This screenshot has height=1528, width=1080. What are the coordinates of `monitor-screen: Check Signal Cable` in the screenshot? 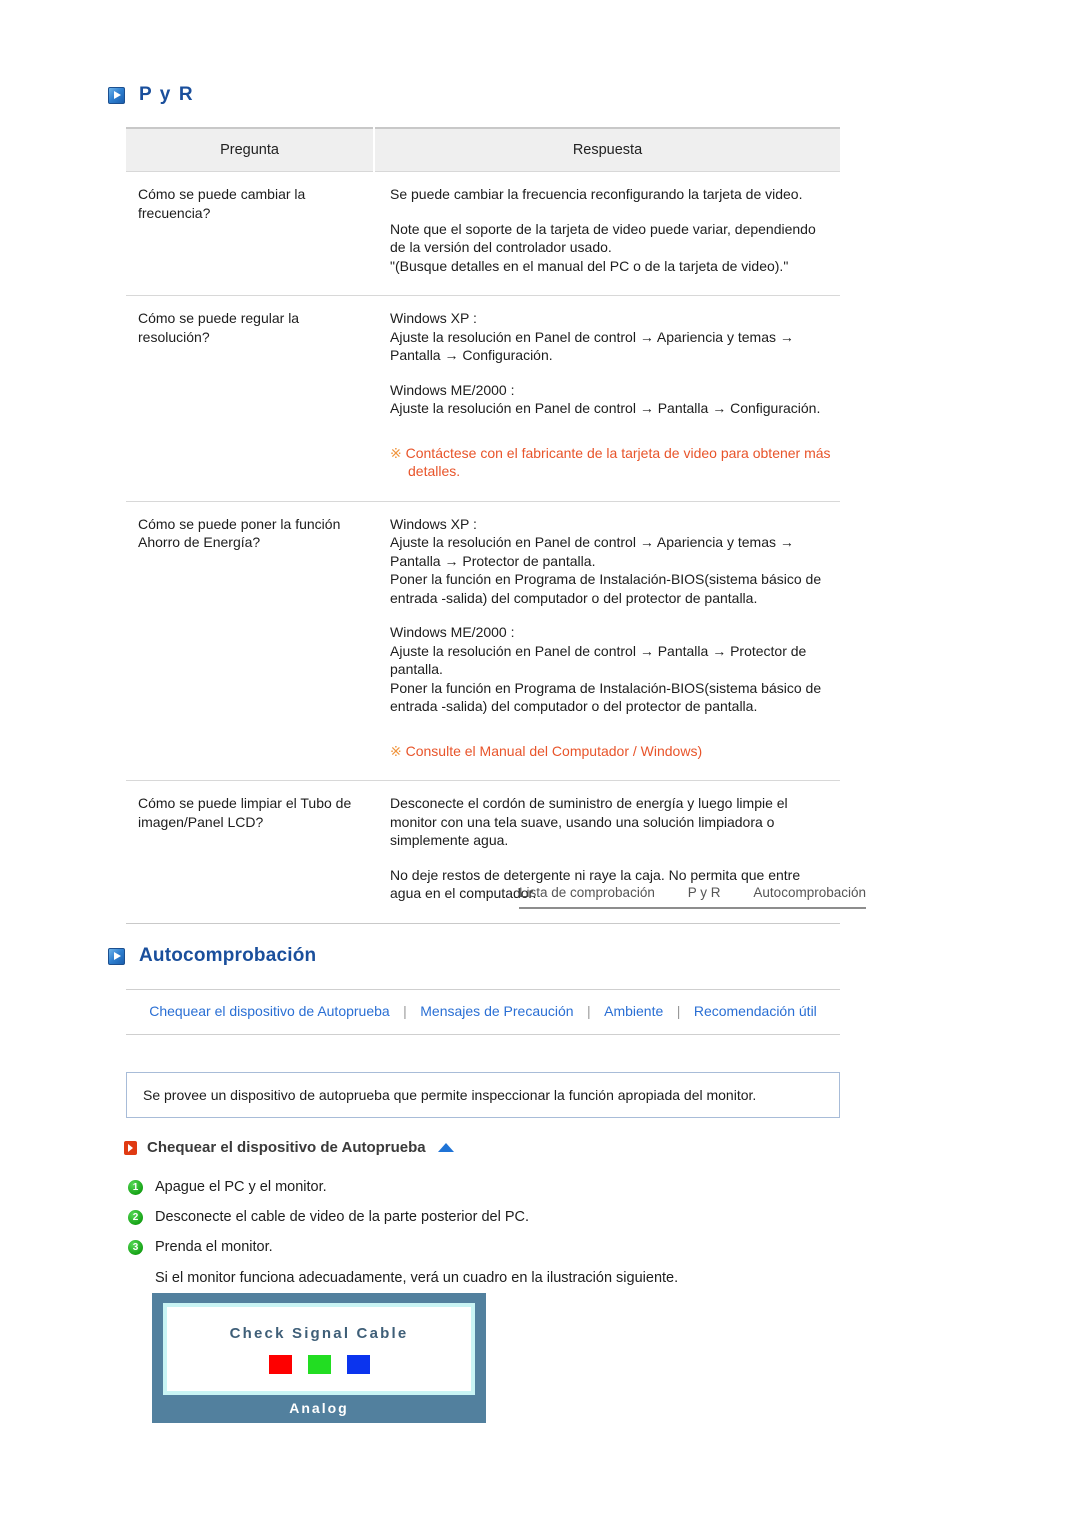 It's located at (319, 1349).